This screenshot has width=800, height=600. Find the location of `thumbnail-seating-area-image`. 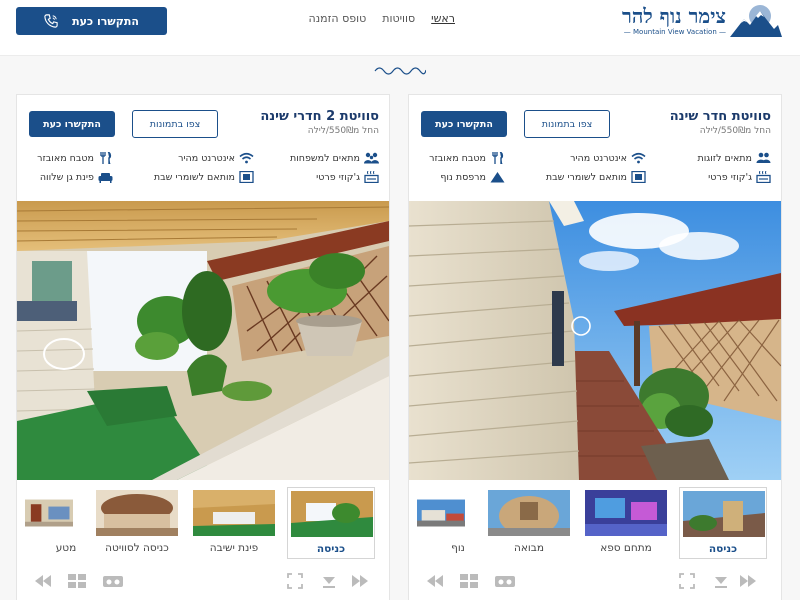

thumbnail-seating-area-image is located at coordinates (234, 513).